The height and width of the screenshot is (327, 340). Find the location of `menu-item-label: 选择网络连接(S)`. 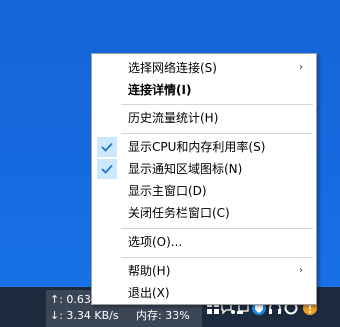

menu-item-label: 选择网络连接(S) is located at coordinates (172, 68).